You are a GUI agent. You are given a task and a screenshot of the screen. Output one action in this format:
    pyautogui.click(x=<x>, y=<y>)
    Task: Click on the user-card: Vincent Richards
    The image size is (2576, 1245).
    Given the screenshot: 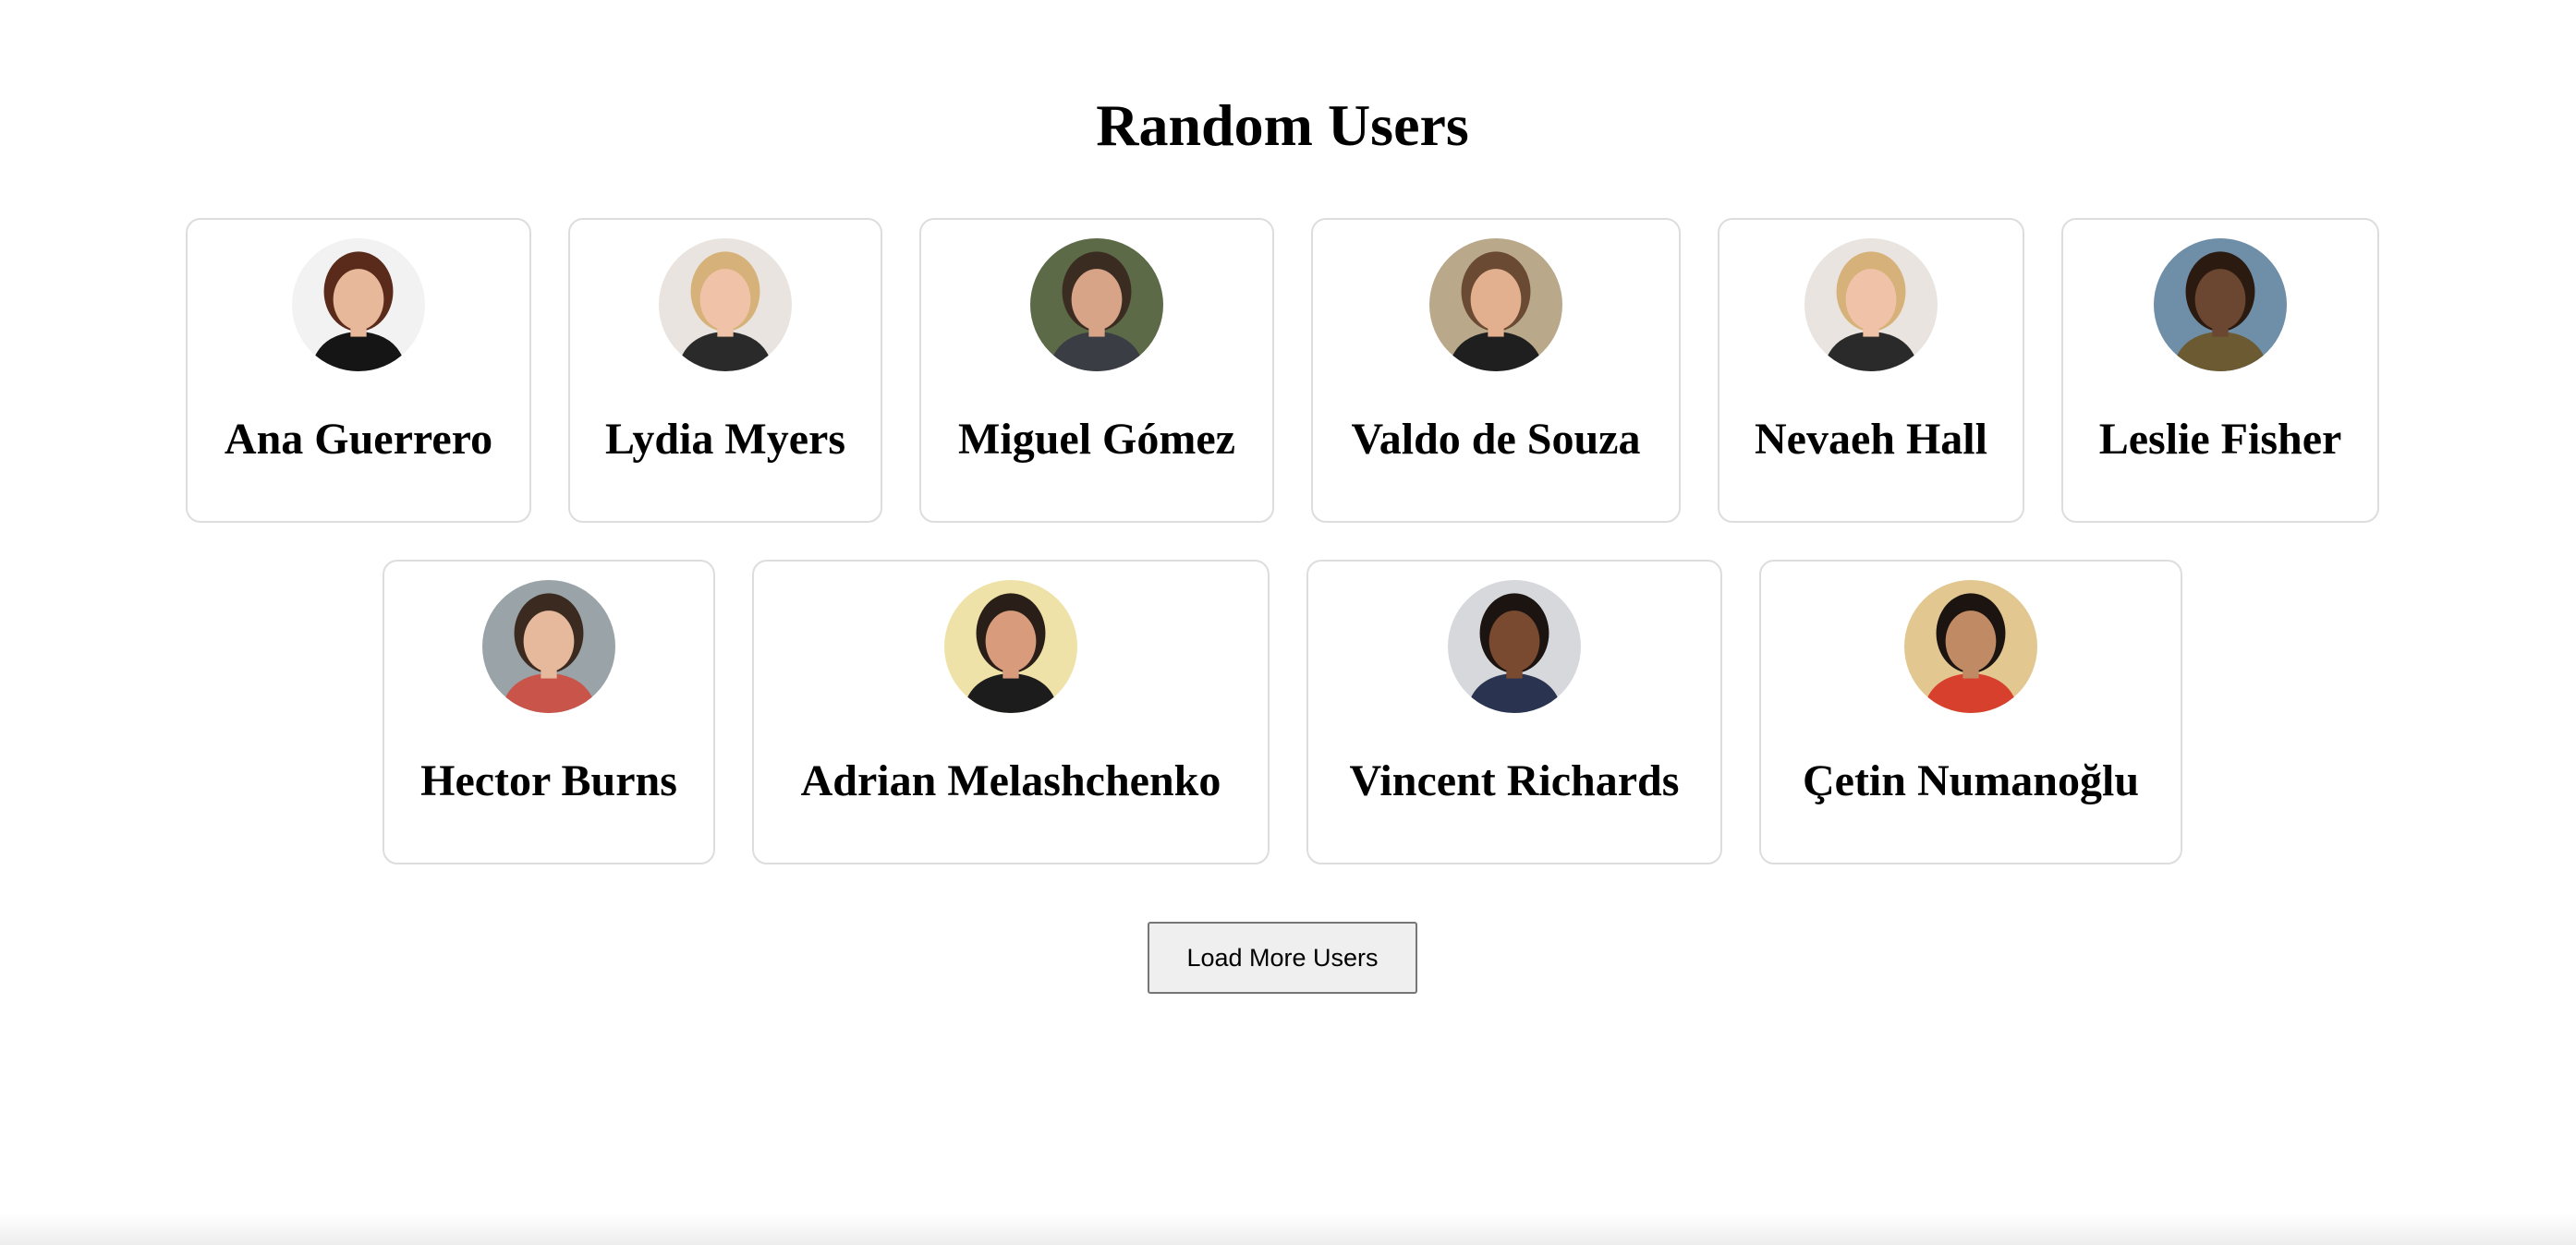 What is the action you would take?
    pyautogui.click(x=1514, y=712)
    